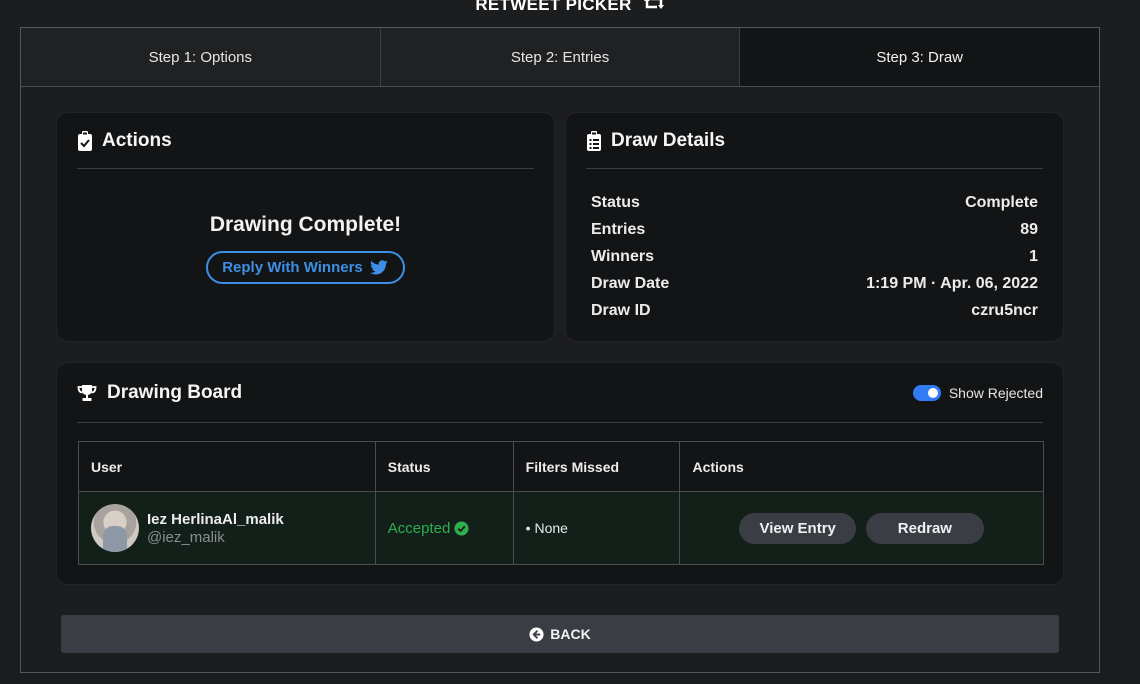  Describe the element at coordinates (1001, 202) in the screenshot. I see `detail-value: Complete` at that location.